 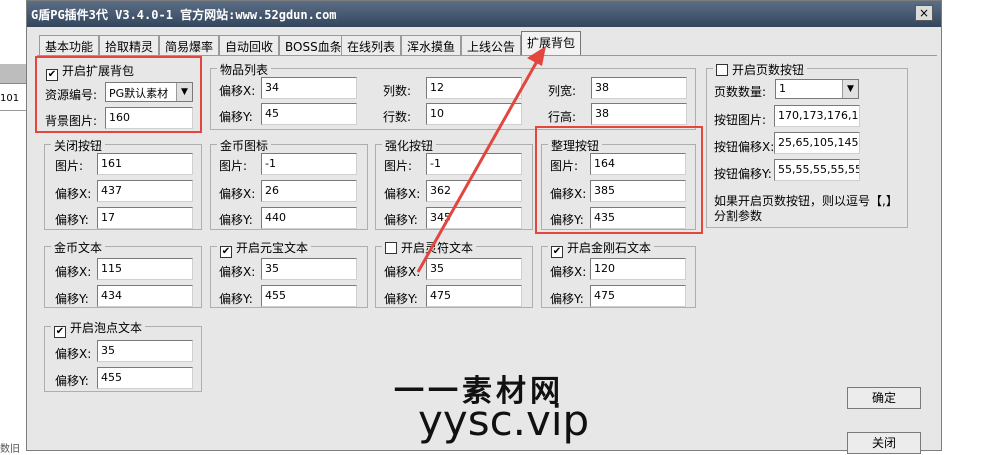 What do you see at coordinates (398, 166) in the screenshot?
I see `enhance-image-label: 图片:` at bounding box center [398, 166].